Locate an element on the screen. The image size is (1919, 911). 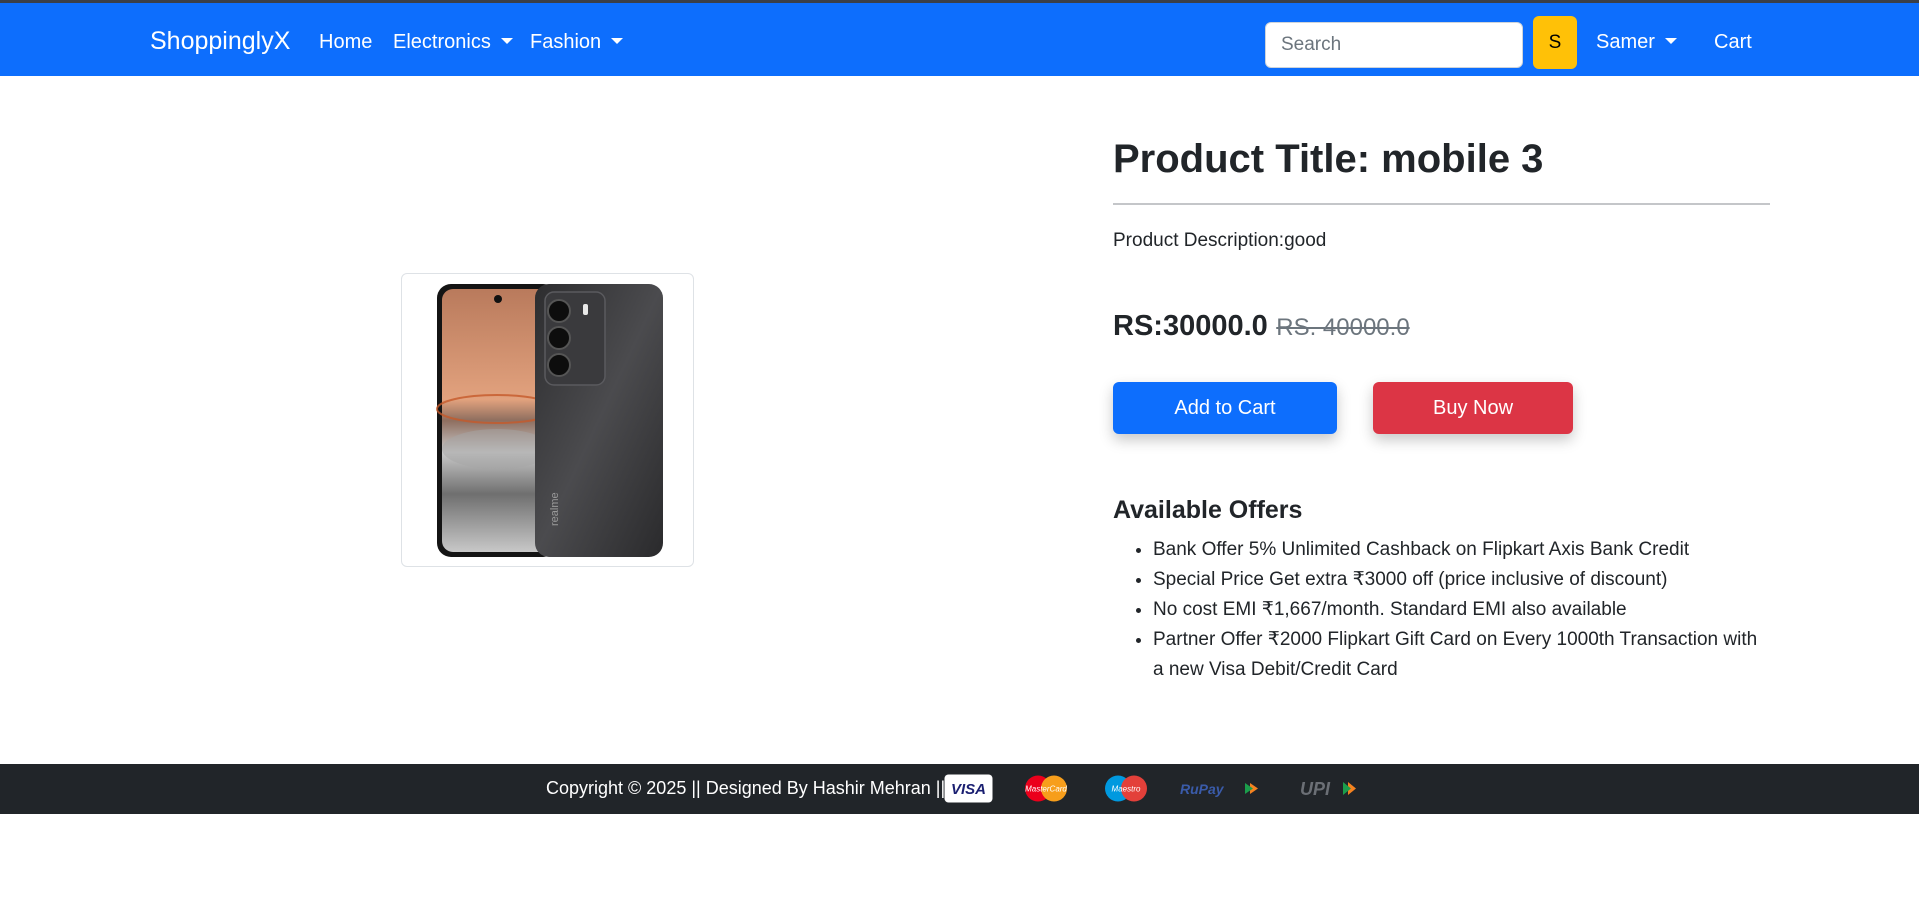
add-to-cart-button: Add to Cart is located at coordinates (1225, 408).